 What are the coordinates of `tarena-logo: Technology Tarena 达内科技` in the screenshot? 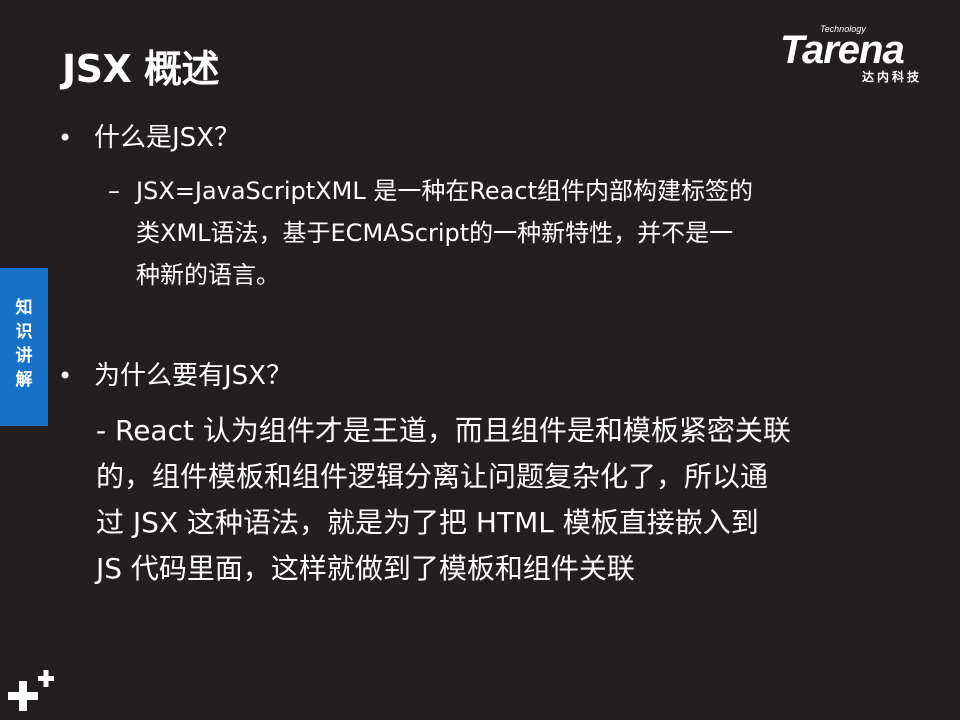 It's located at (865, 54).